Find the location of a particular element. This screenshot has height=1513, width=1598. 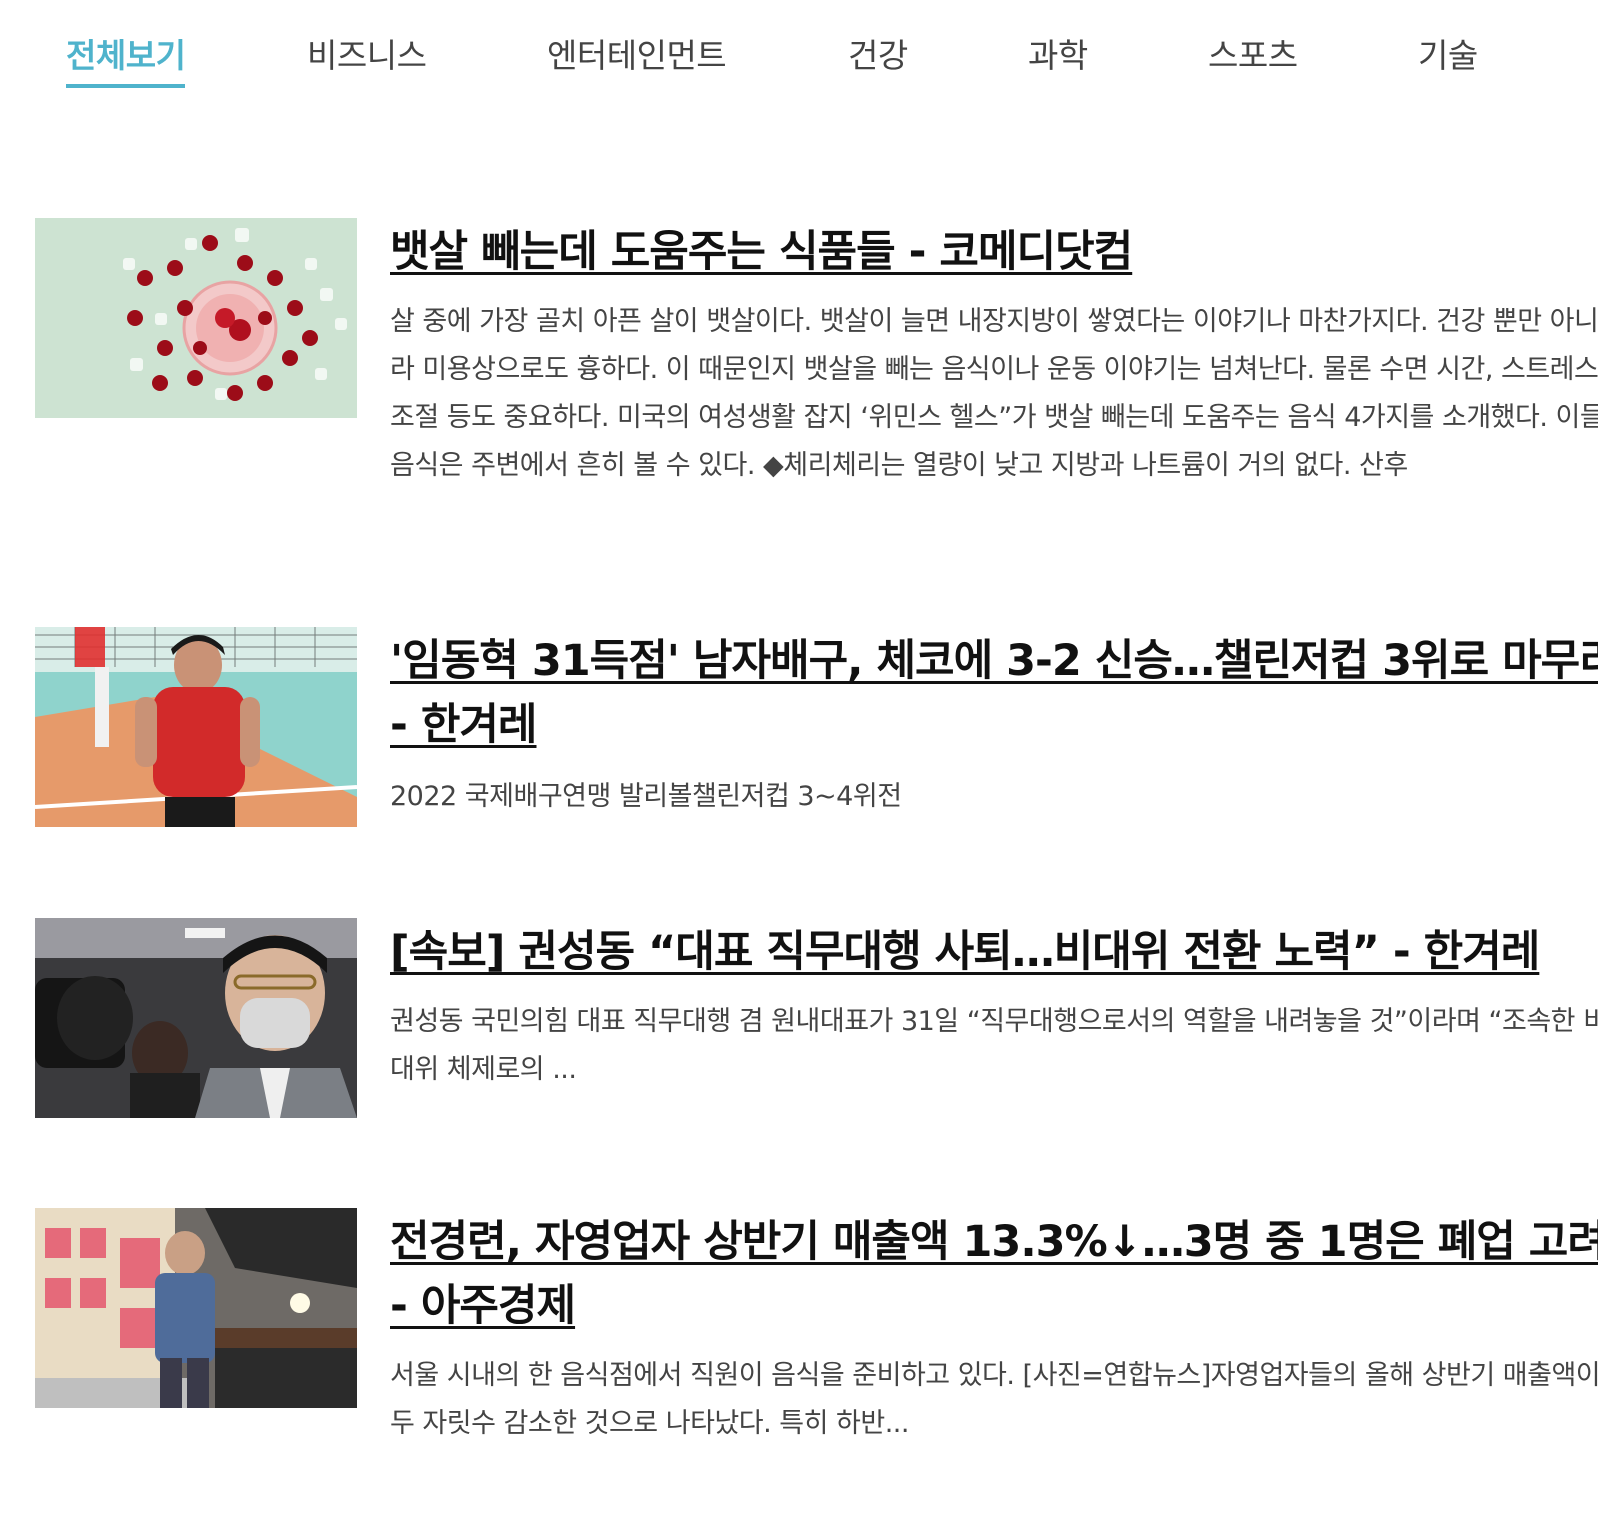

restaurant-grill-image is located at coordinates (196, 1308).